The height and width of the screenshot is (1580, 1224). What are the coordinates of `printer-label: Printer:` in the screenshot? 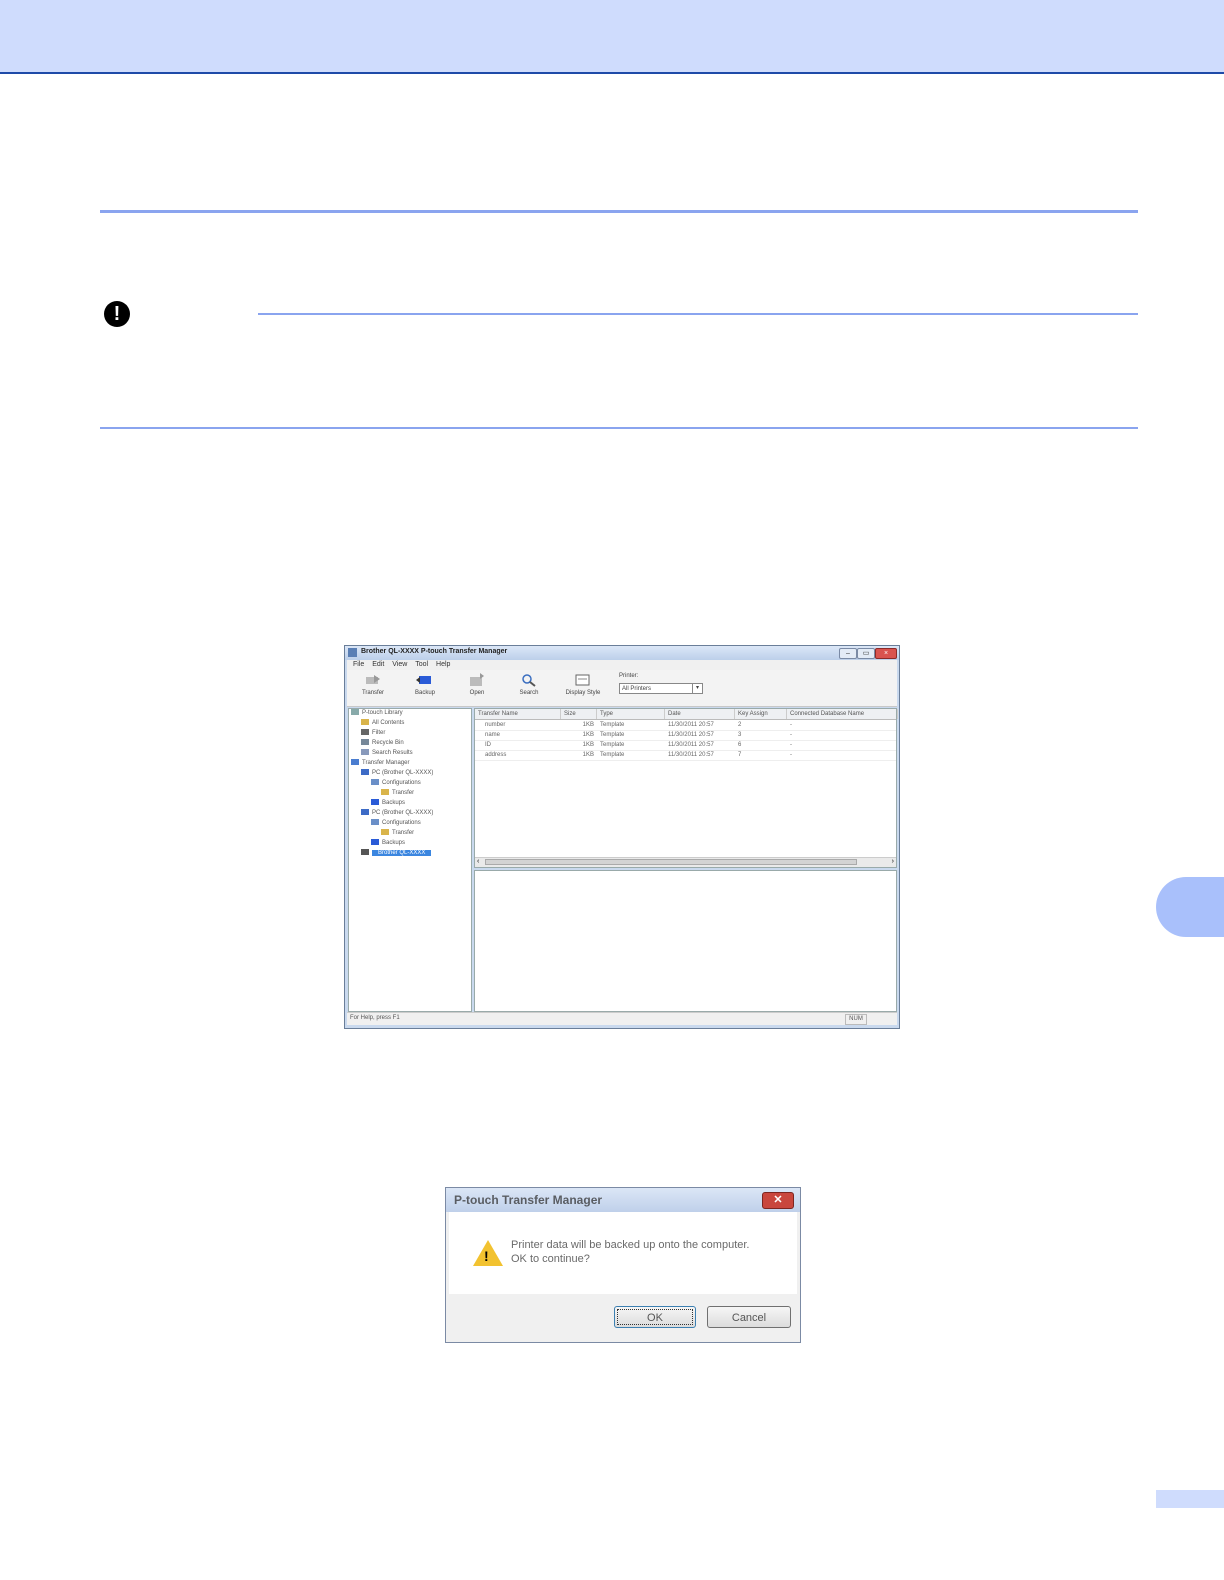 It's located at (629, 676).